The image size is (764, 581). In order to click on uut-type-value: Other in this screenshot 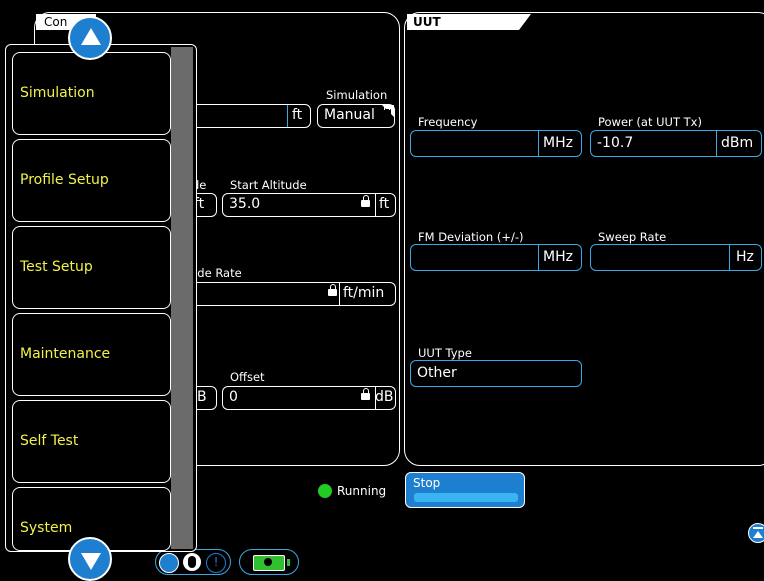, I will do `click(437, 373)`.